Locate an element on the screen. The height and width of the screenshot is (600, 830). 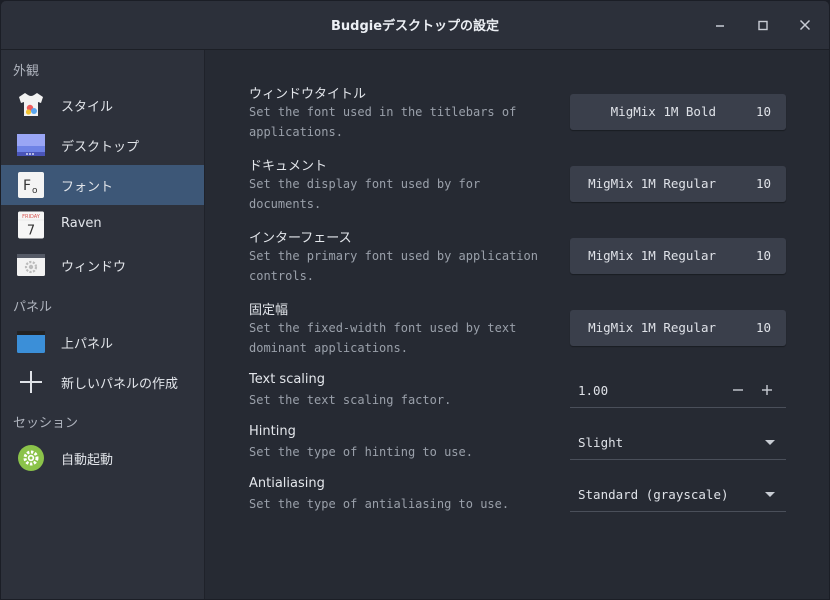
hinting-selected: Slight is located at coordinates (601, 442).